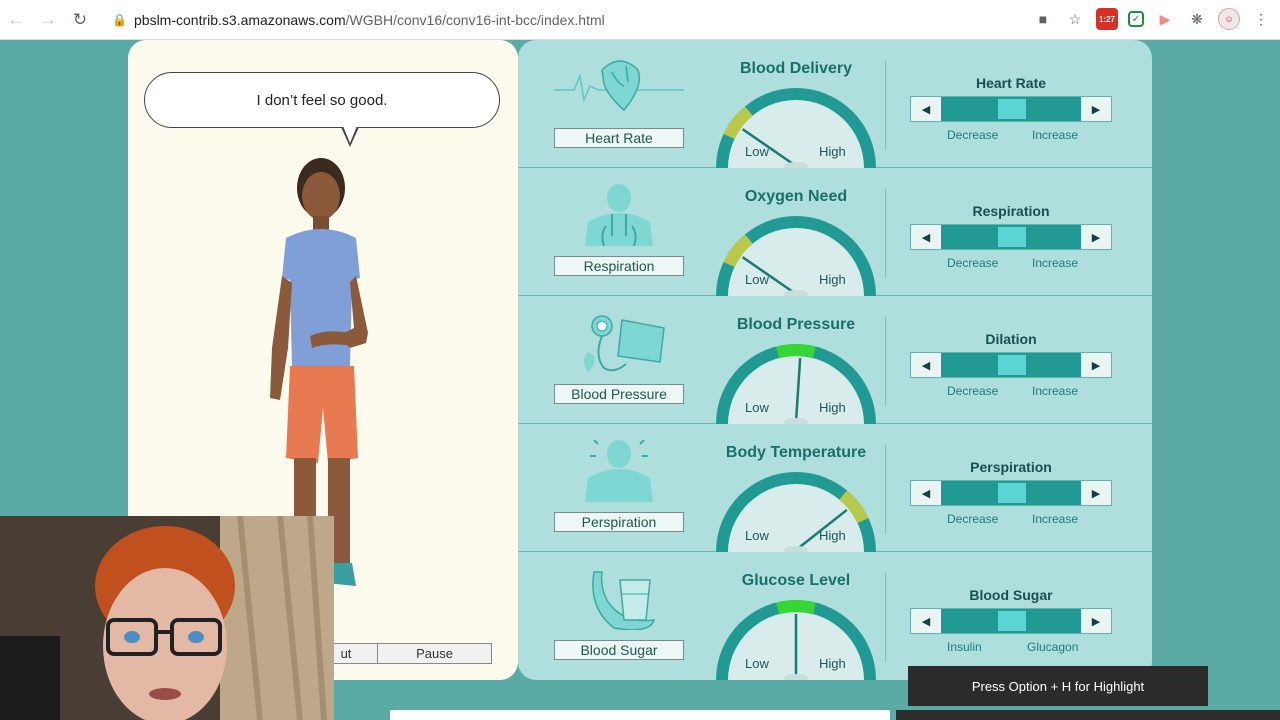  I want to click on lungs-icon, so click(619, 215).